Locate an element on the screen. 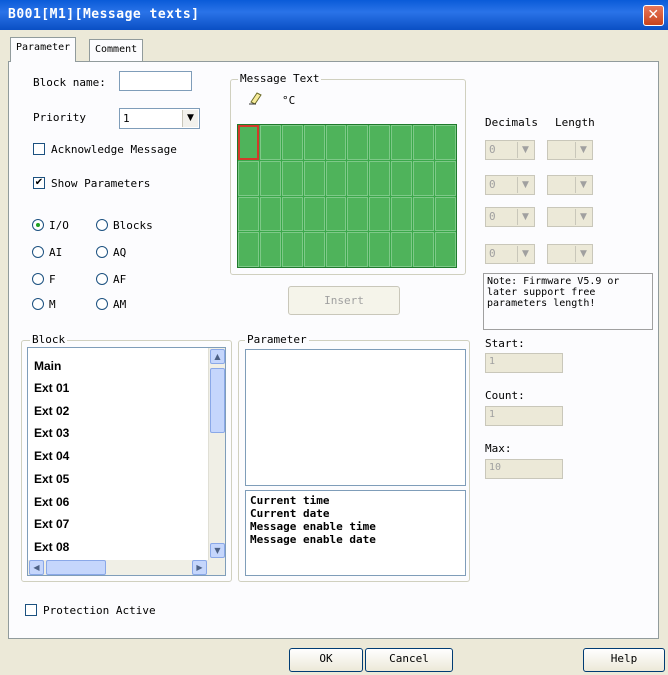 This screenshot has height=675, width=668. radio-aq is located at coordinates (102, 252).